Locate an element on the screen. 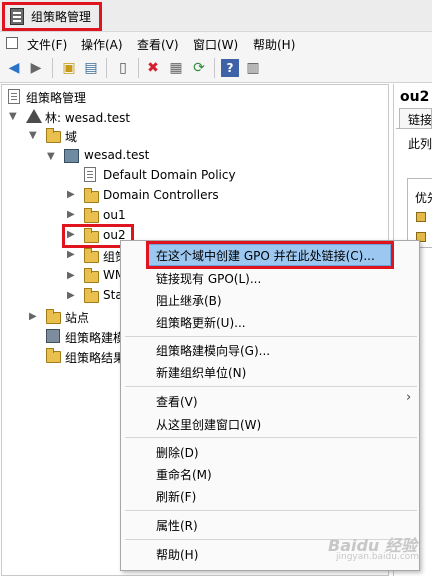  tree-forest: 林: wesad.test is located at coordinates (87, 117).